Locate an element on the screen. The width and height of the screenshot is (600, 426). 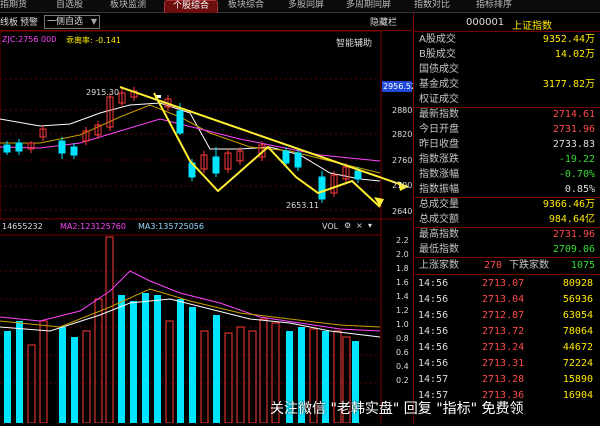
tab-sector-monitor: 板块监测 is located at coordinates (128, 6).